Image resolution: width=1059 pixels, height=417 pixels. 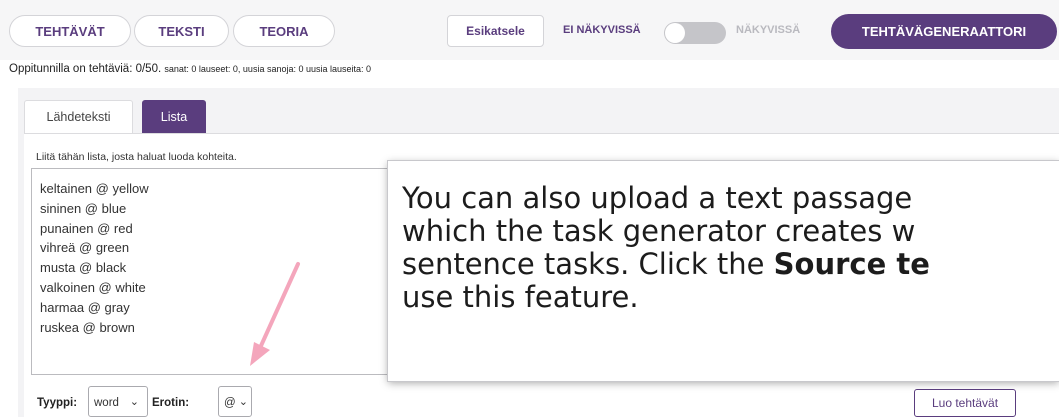 I want to click on tooltip-line: You can also upload a text passage, so click(x=657, y=198).